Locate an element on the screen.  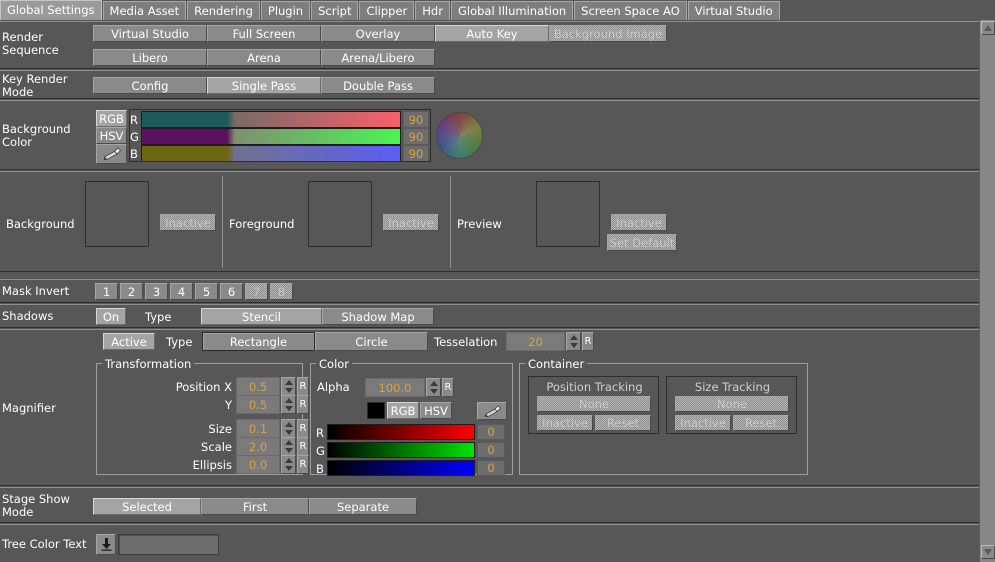
magnifier-shape-circle: Circle is located at coordinates (371, 341).